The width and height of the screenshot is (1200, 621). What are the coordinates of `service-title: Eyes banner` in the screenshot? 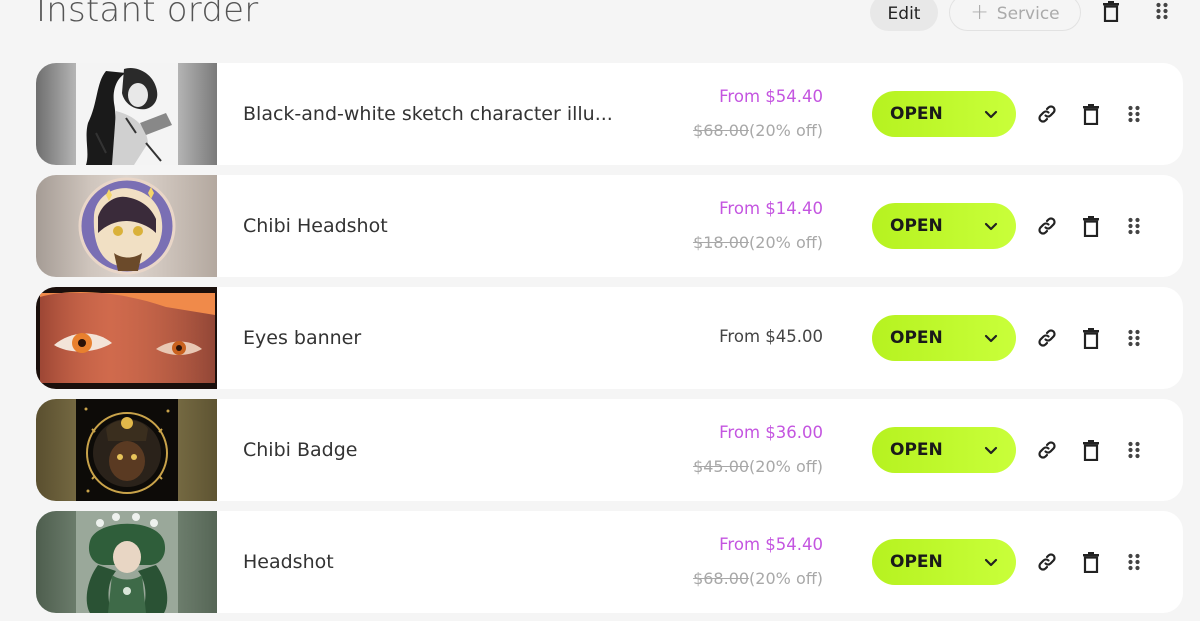 It's located at (302, 338).